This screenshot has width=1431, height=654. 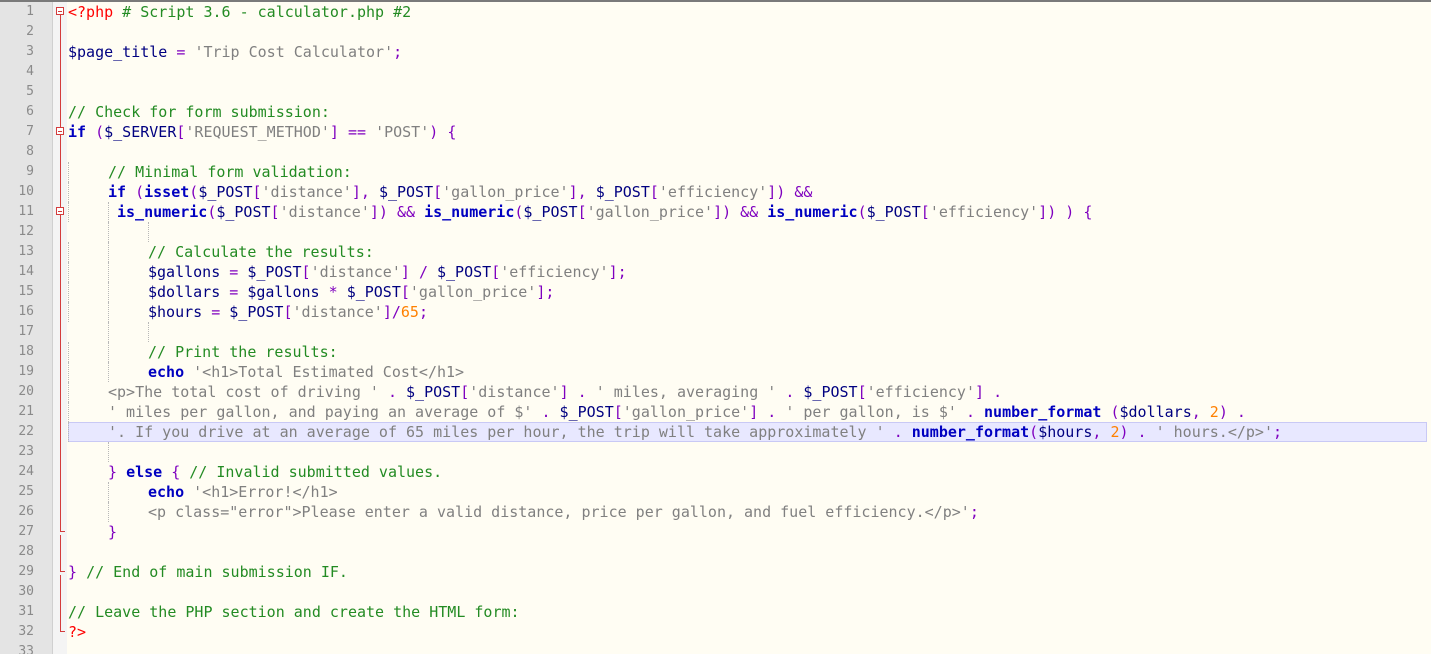 I want to click on line-number: 21, so click(x=26, y=411).